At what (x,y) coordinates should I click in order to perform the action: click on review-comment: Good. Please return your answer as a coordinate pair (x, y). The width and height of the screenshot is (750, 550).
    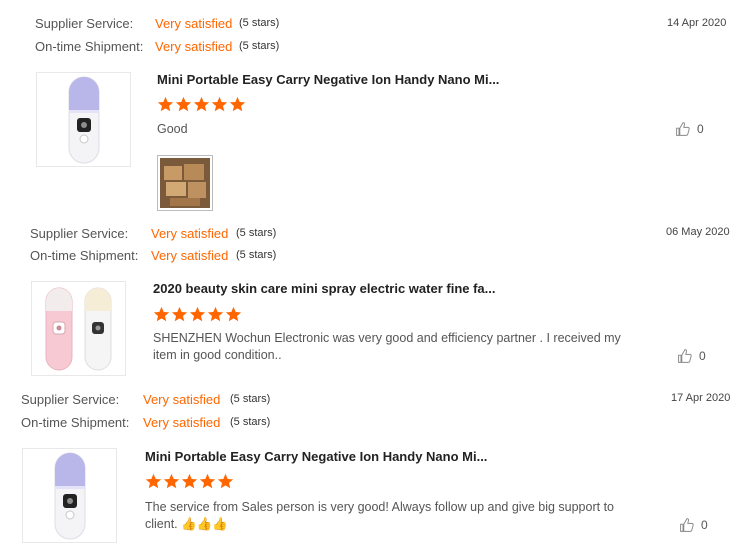
    Looking at the image, I should click on (172, 129).